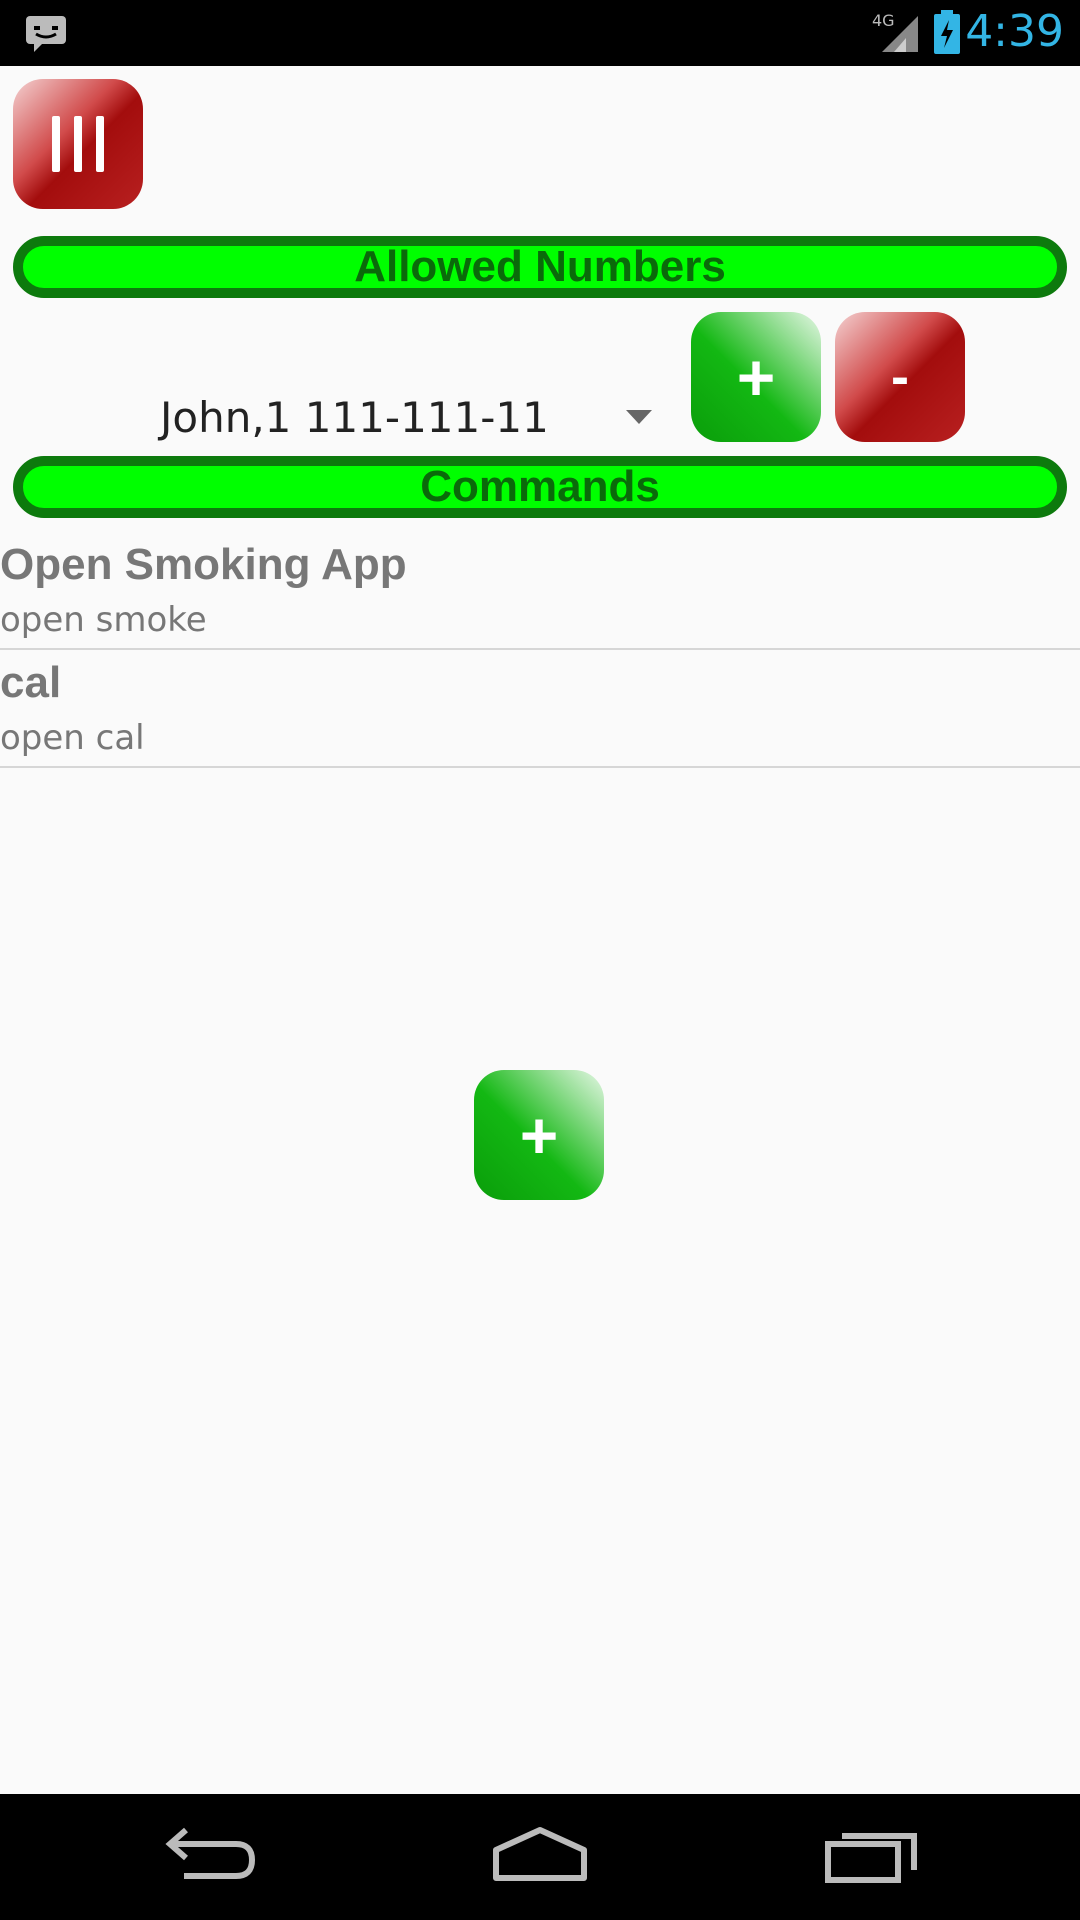 The width and height of the screenshot is (1080, 1920). I want to click on allowed-numbers-header-label: Allowed Numbers, so click(540, 266).